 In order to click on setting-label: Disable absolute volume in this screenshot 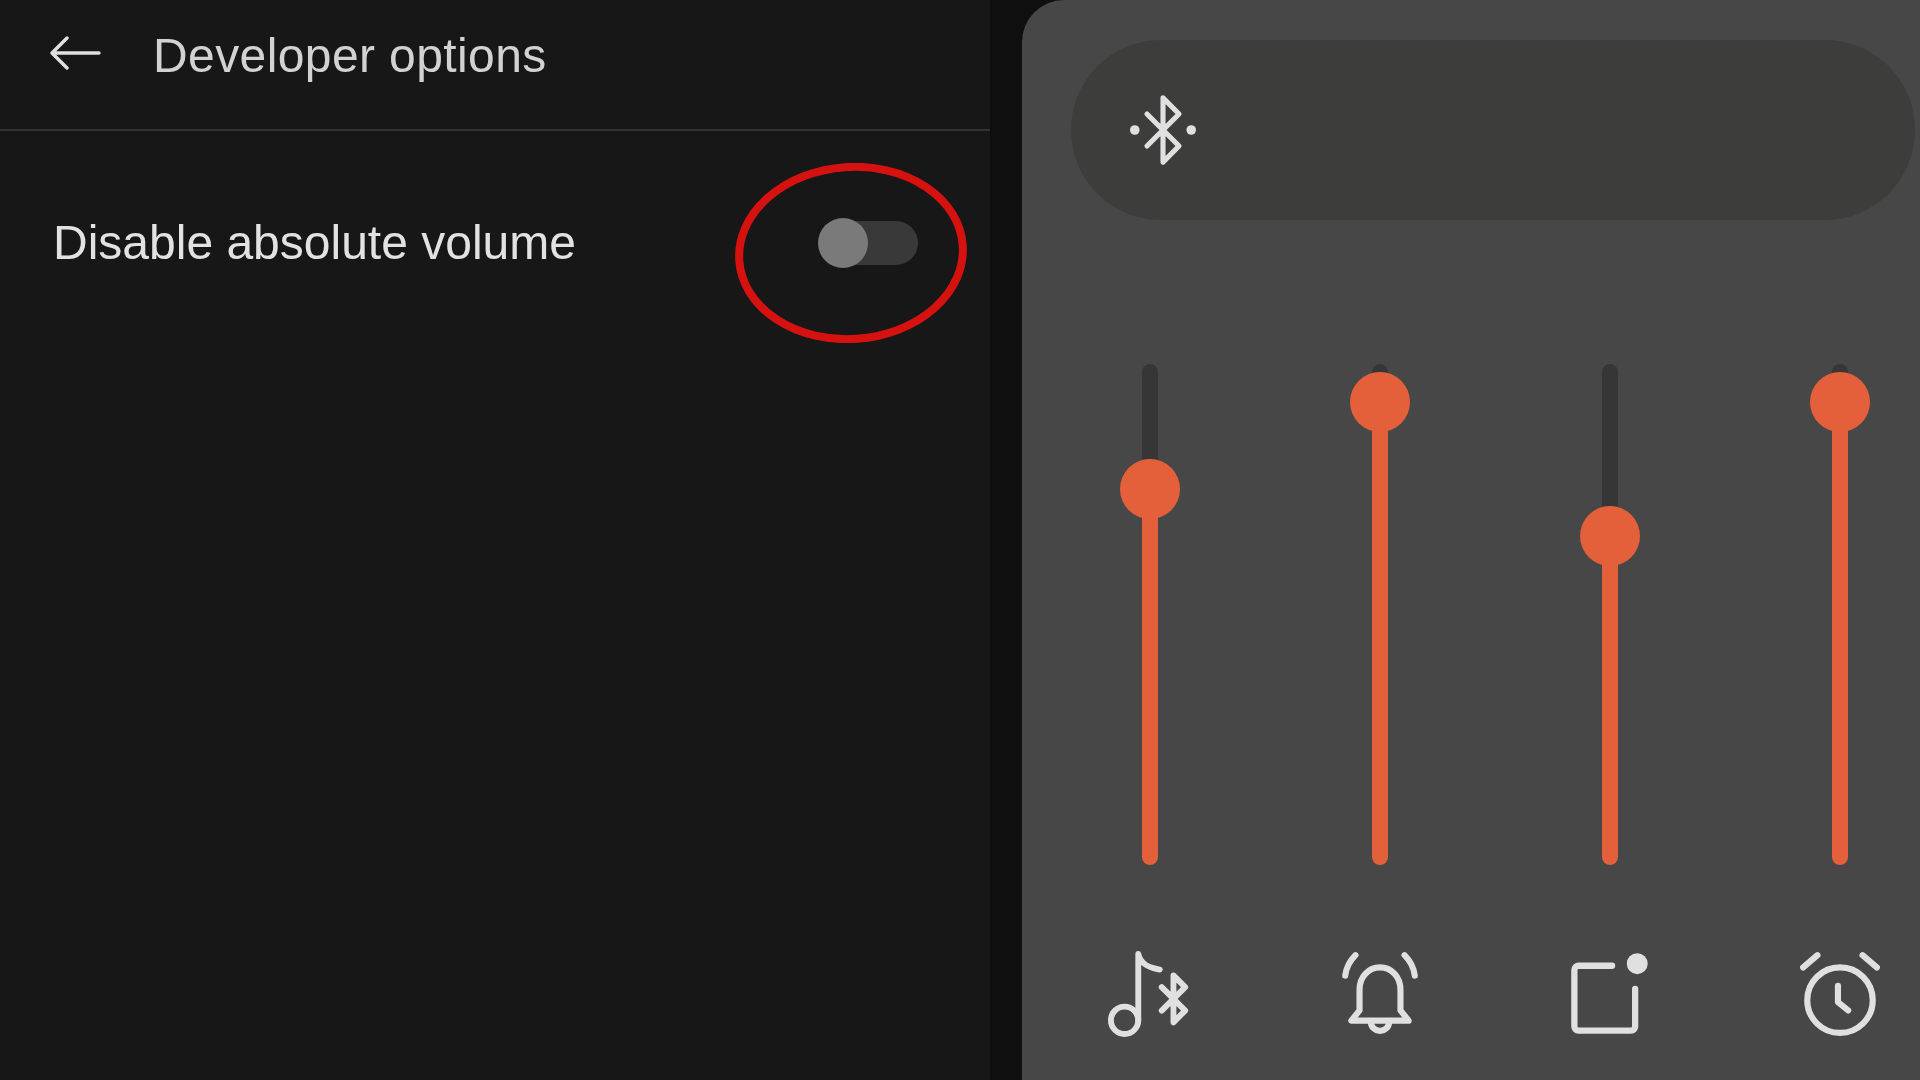, I will do `click(314, 243)`.